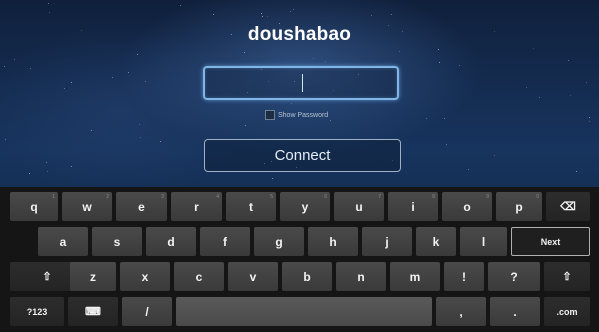 This screenshot has width=599, height=332. What do you see at coordinates (325, 197) in the screenshot?
I see `key-hint: 6` at bounding box center [325, 197].